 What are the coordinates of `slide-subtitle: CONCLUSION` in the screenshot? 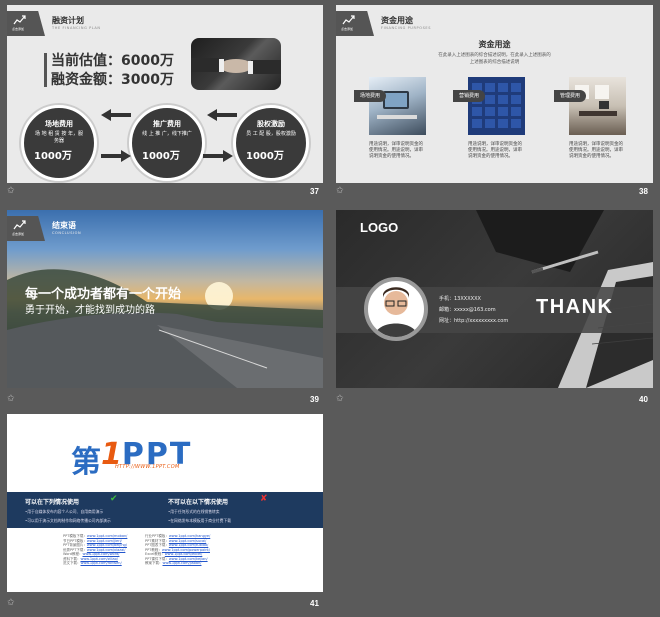 It's located at (67, 233).